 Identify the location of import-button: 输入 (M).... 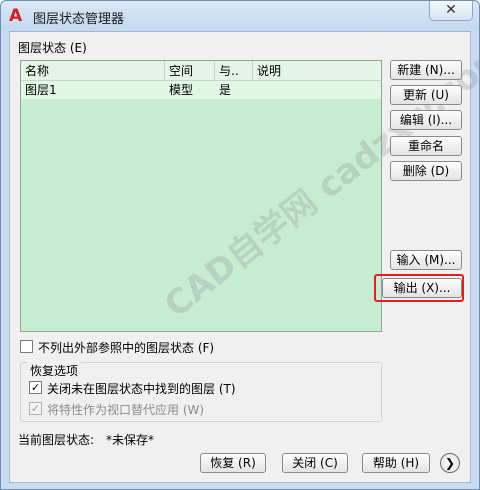
(426, 260).